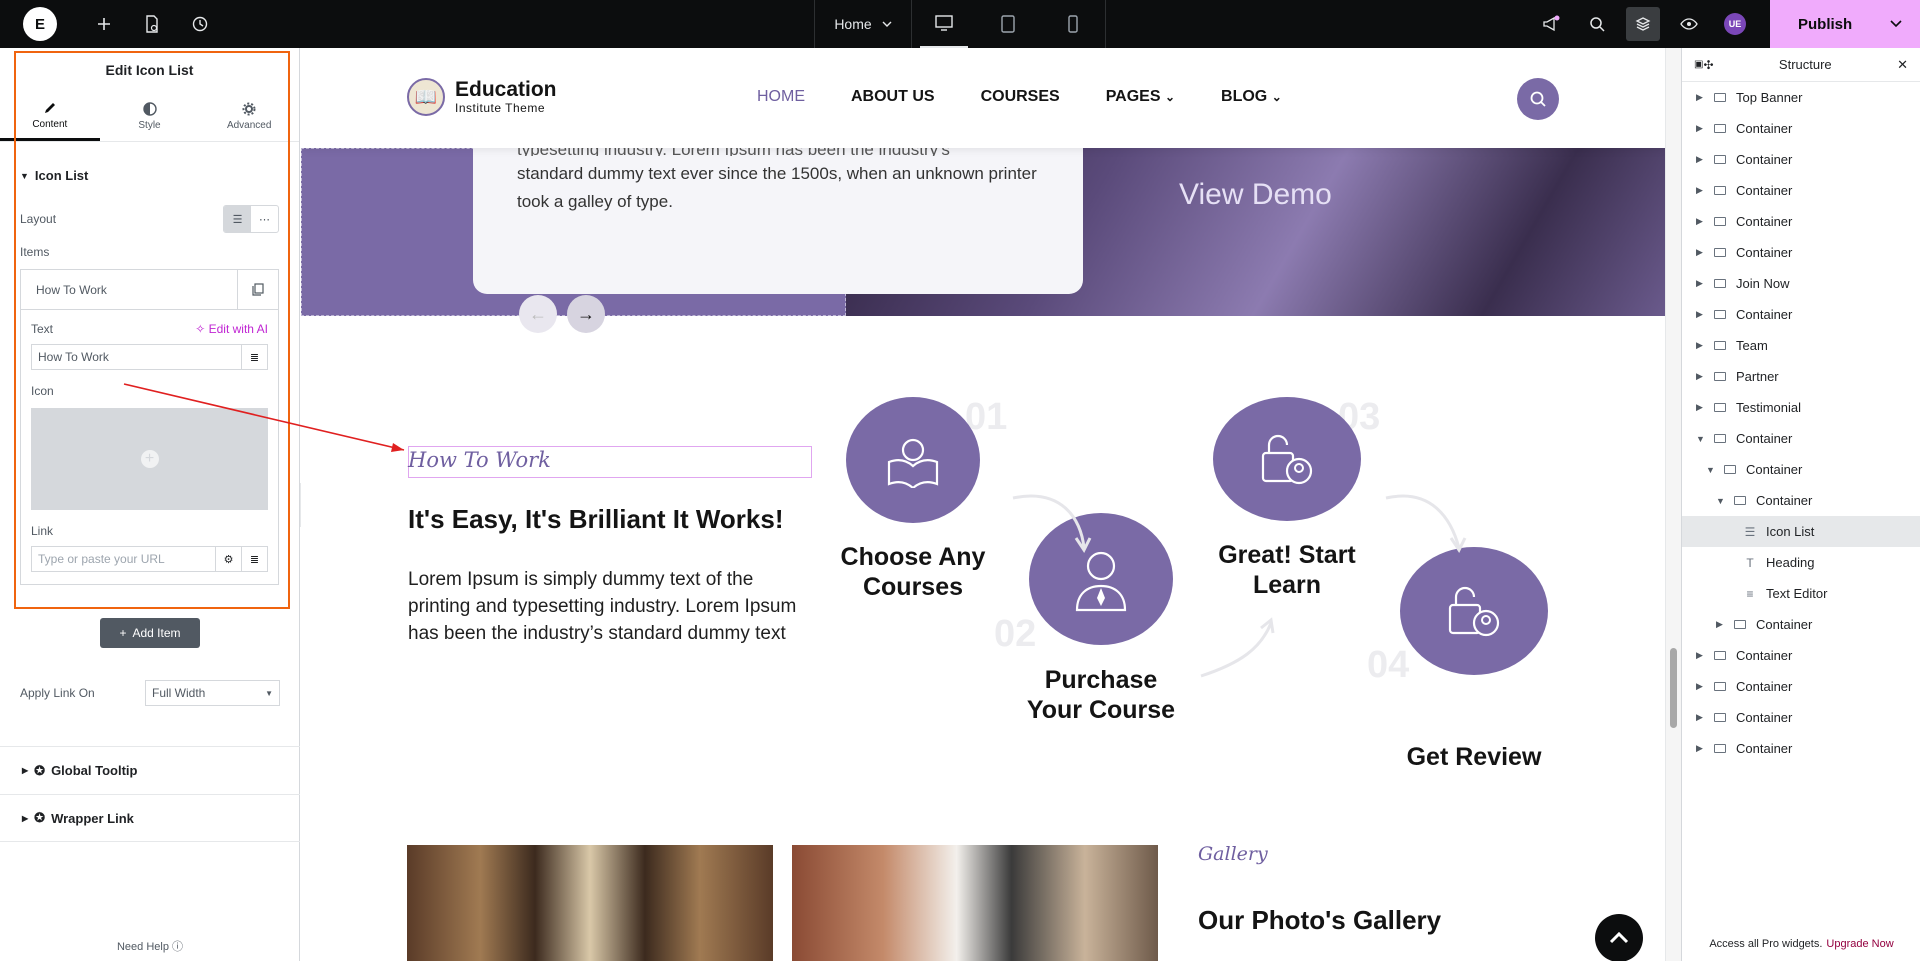 The width and height of the screenshot is (1920, 961). What do you see at coordinates (1698, 64) in the screenshot?
I see `collapse-all-icon: ▣` at bounding box center [1698, 64].